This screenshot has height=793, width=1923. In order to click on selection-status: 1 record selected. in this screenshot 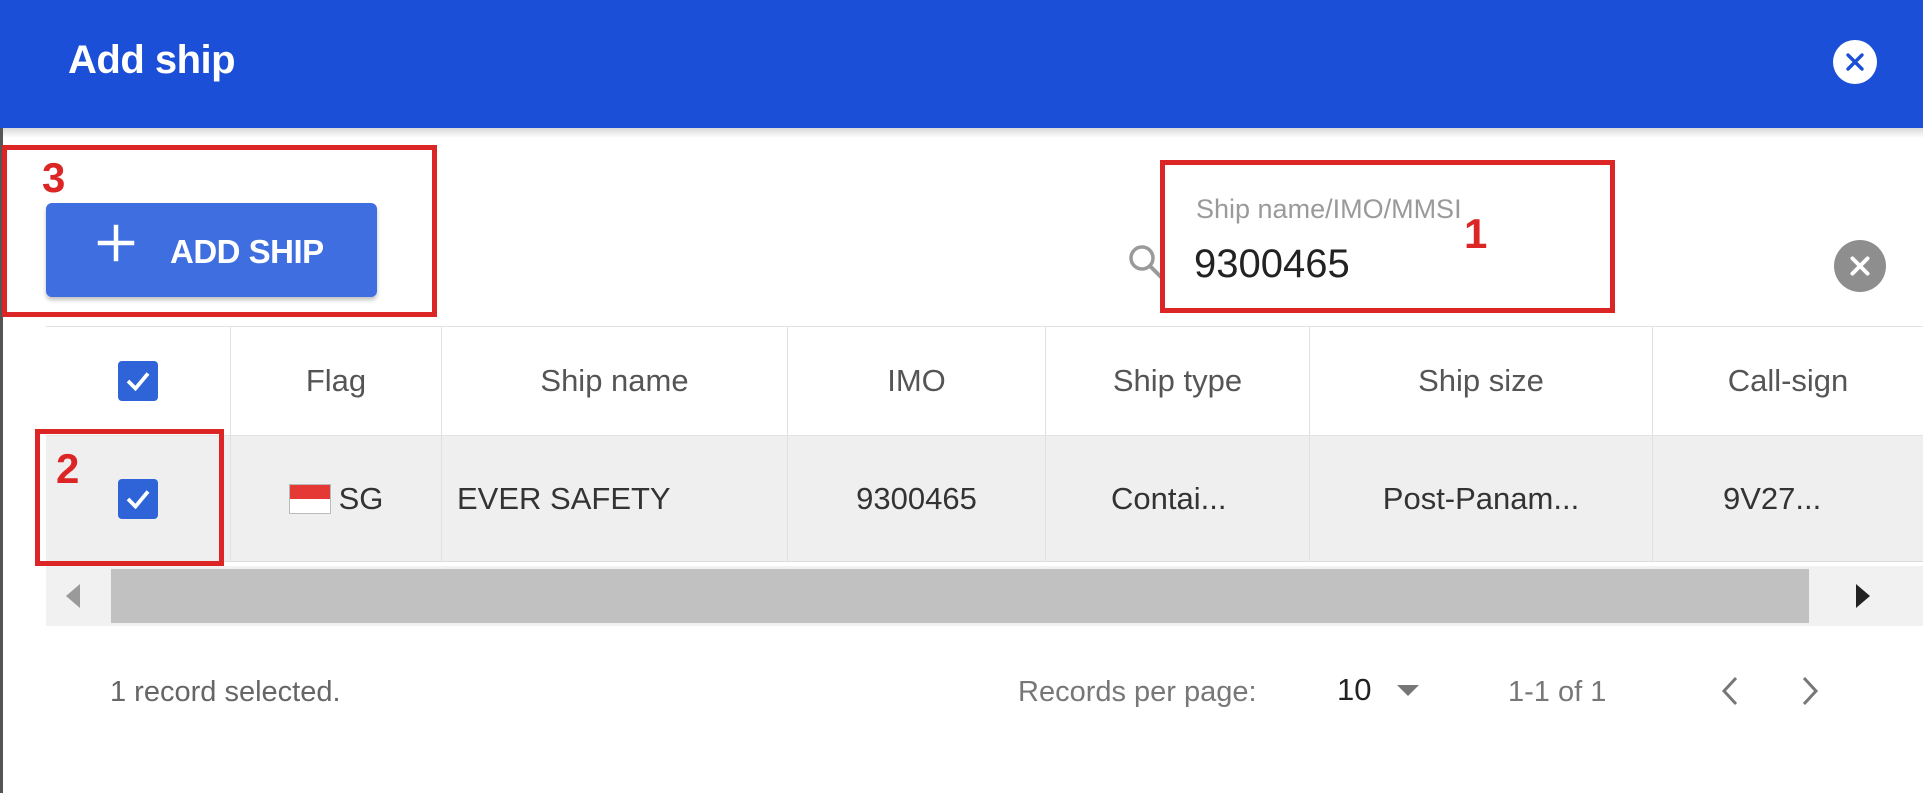, I will do `click(225, 692)`.